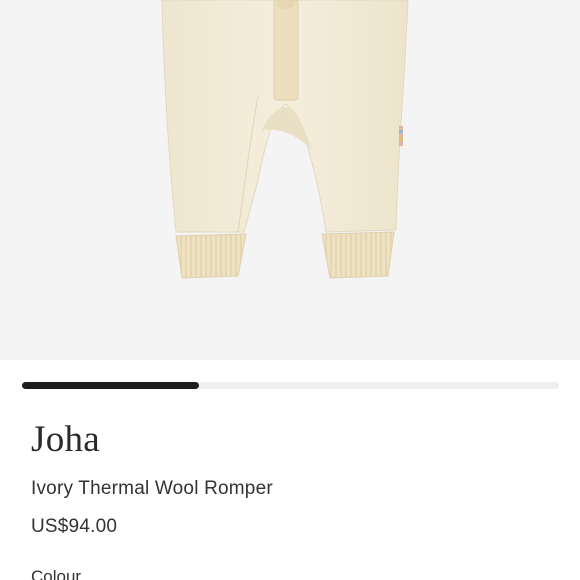 This screenshot has width=580, height=580. What do you see at coordinates (290, 385) in the screenshot?
I see `gallery-progress-track` at bounding box center [290, 385].